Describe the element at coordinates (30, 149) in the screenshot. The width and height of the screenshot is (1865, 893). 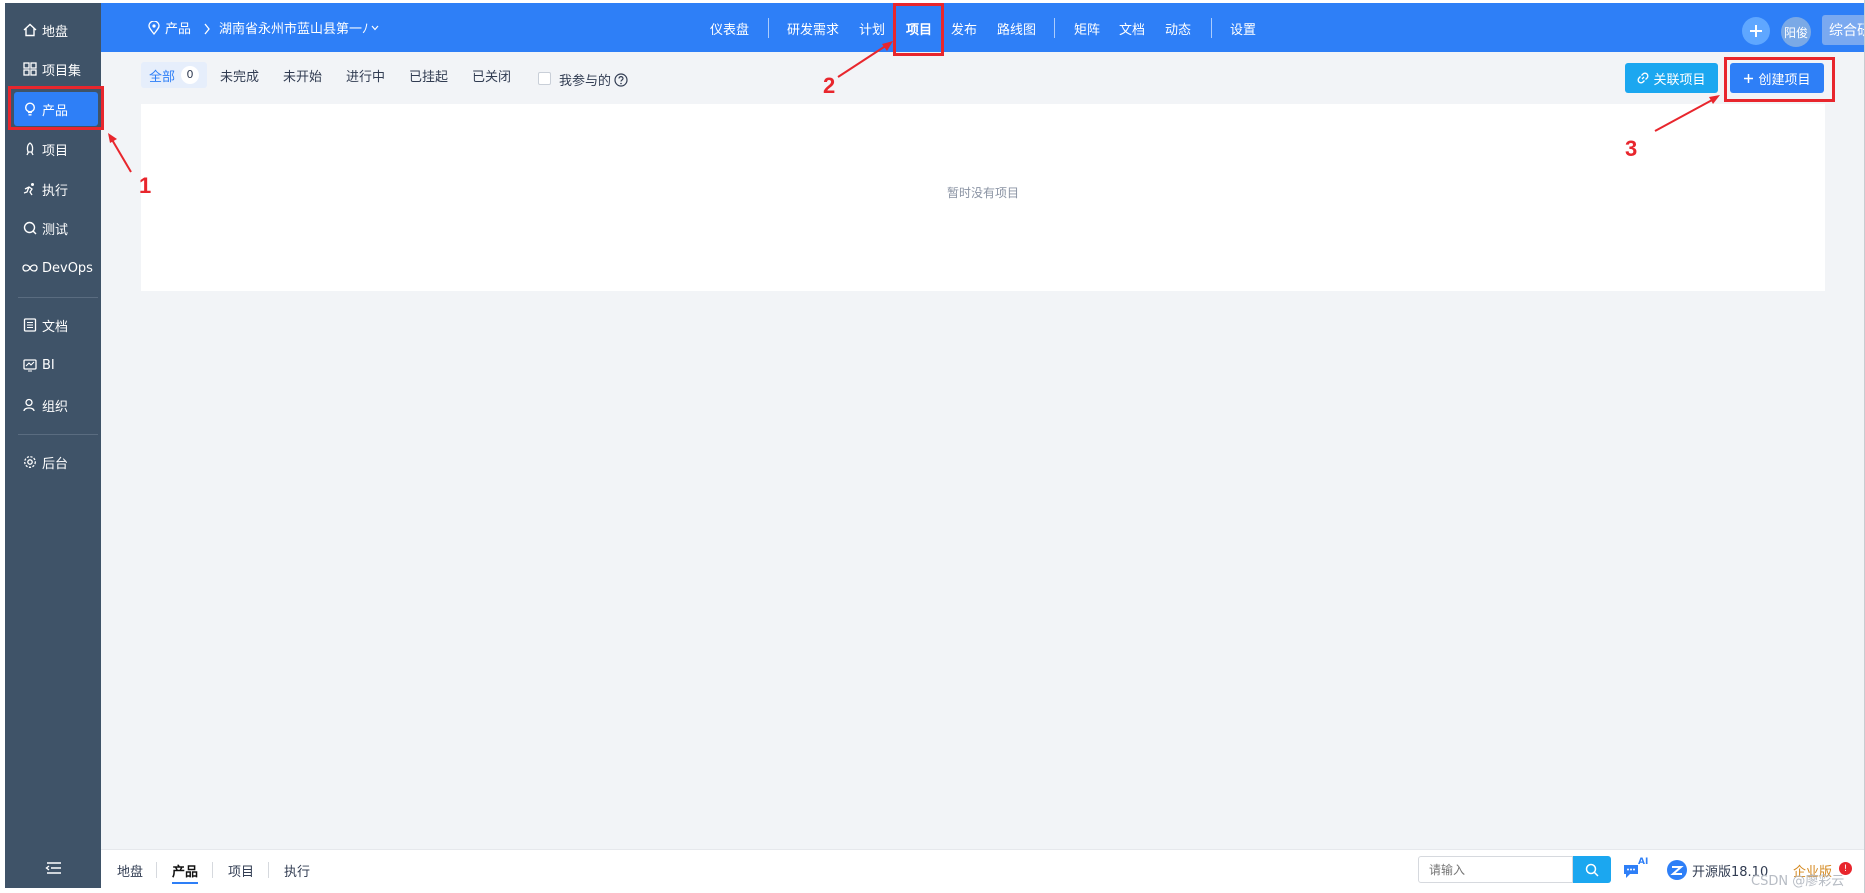
I see `rocket-icon` at that location.